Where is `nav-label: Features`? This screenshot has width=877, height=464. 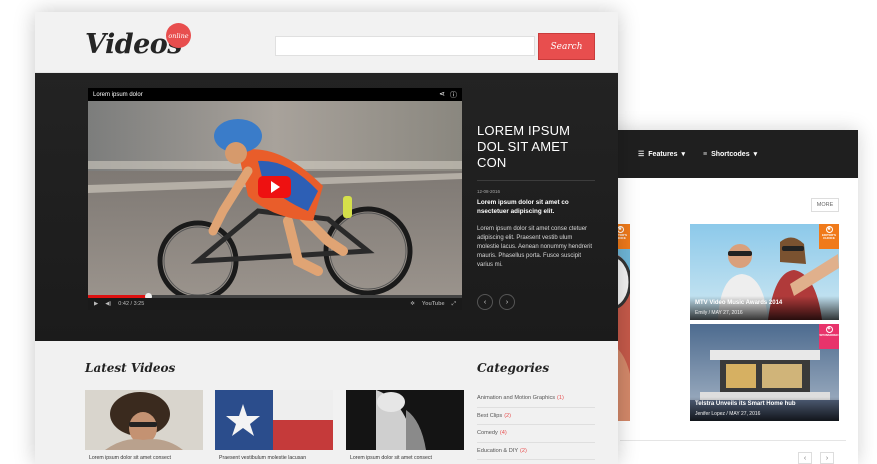
nav-label: Features is located at coordinates (663, 154).